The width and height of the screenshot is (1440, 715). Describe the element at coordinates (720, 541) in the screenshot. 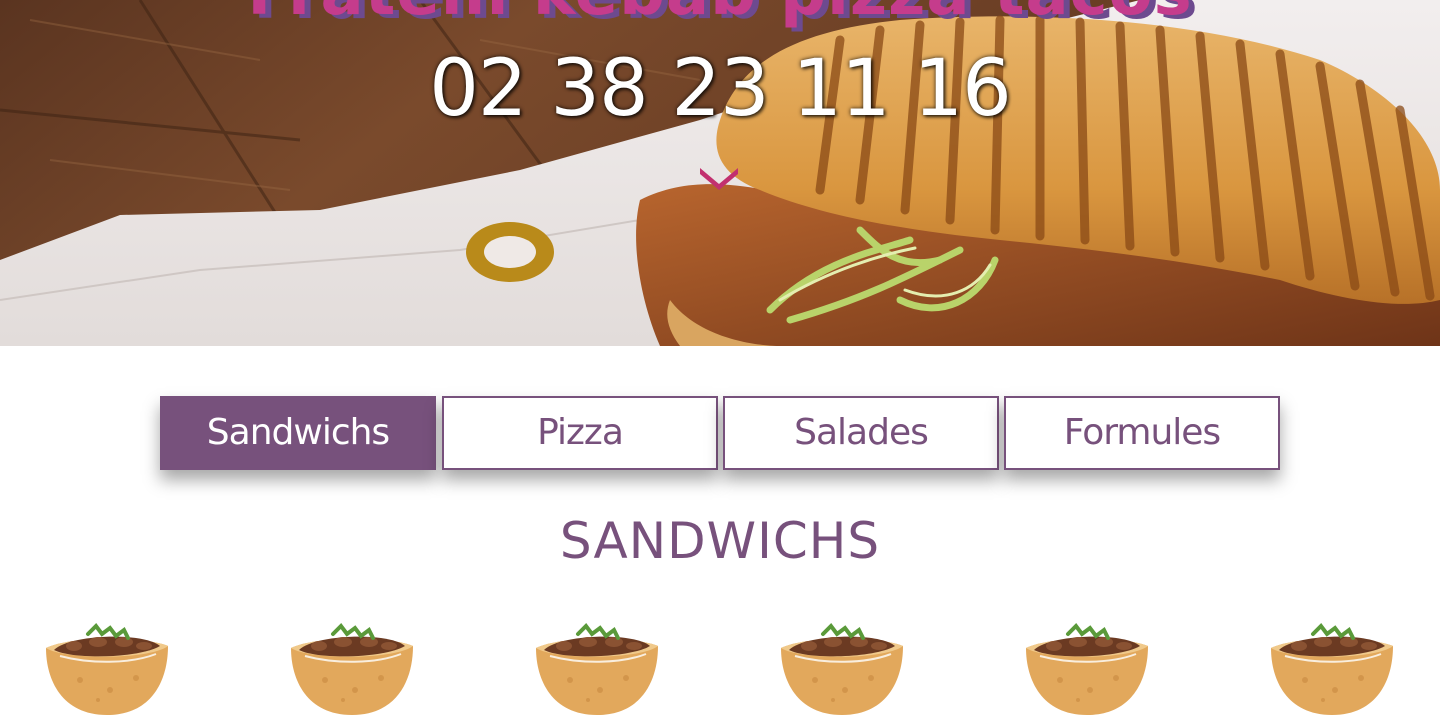

I see `section-title: SANDWICHS` at that location.